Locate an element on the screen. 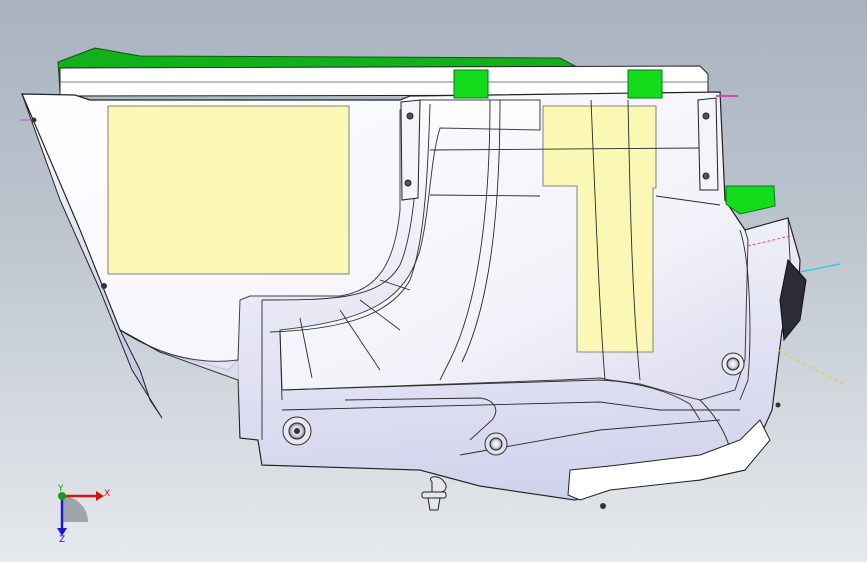 The image size is (867, 562). triad-shade is located at coordinates (75, 509).